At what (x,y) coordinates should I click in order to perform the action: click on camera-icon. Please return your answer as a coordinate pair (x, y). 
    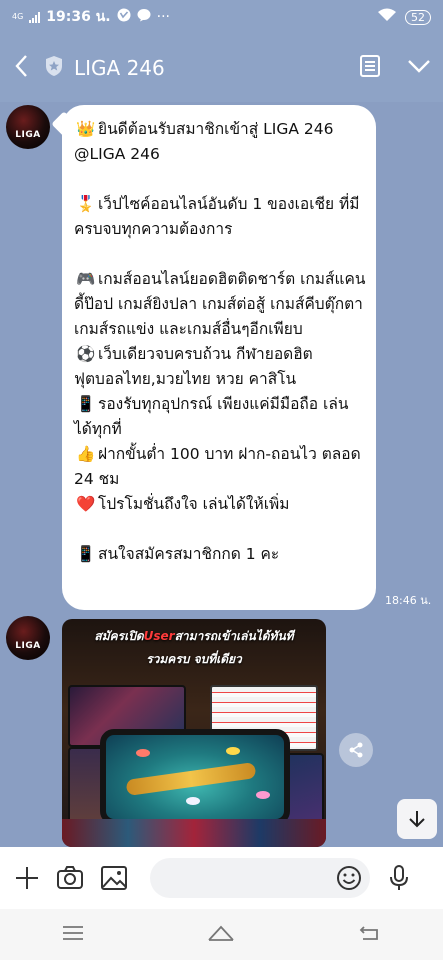
    Looking at the image, I should click on (70, 877).